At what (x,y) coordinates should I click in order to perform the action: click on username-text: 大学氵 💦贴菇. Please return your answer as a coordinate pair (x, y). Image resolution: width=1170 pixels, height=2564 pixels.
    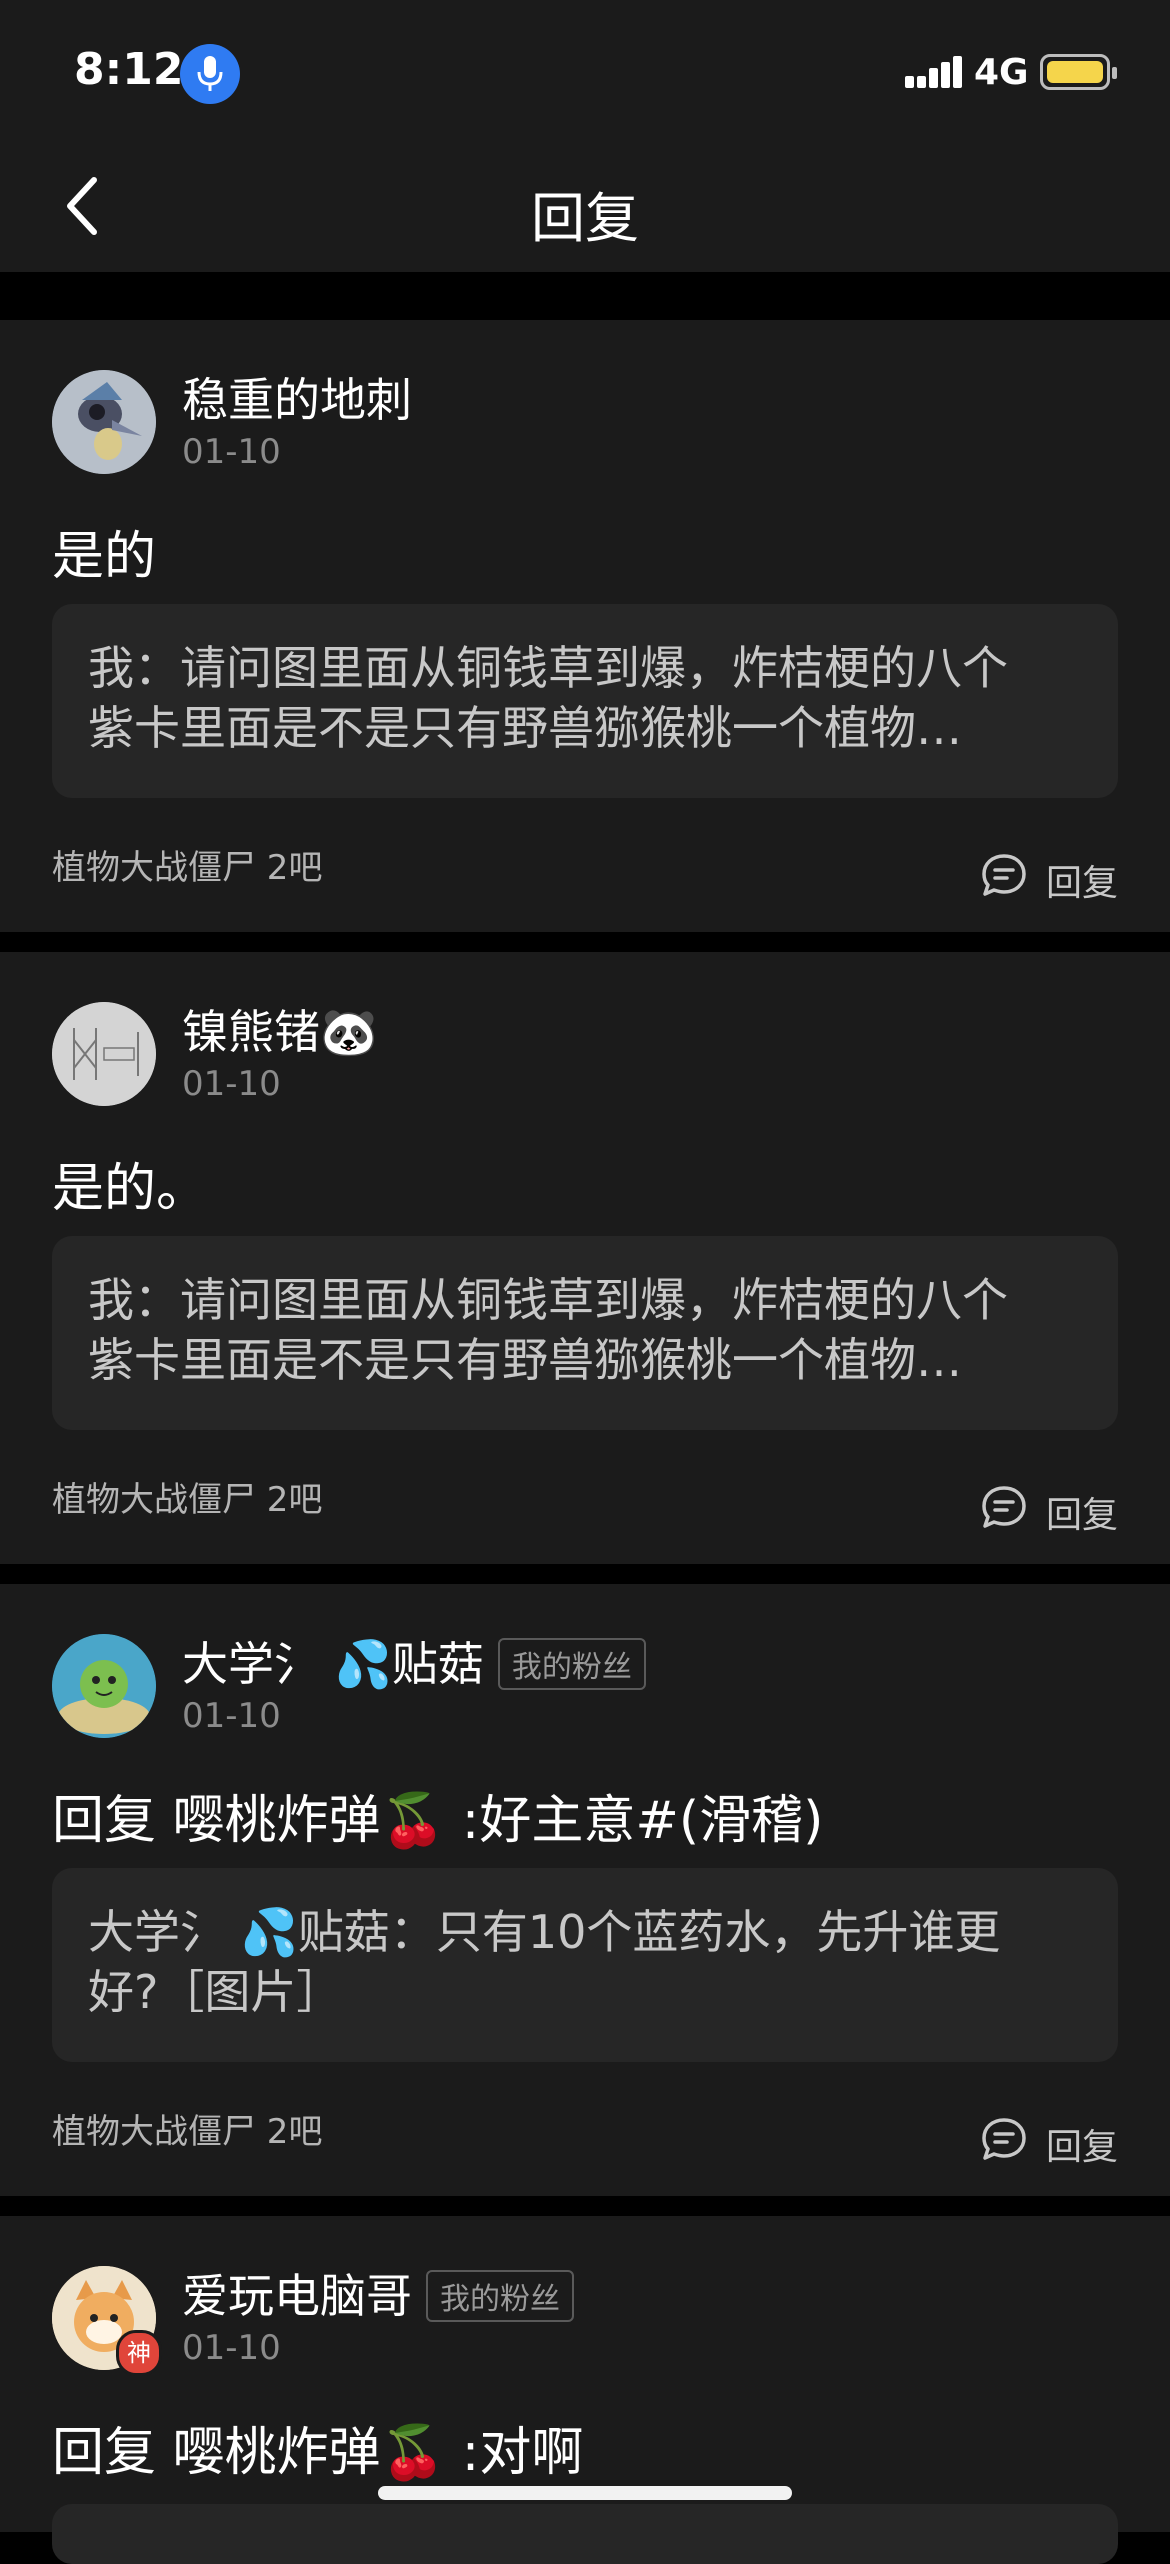
    Looking at the image, I should click on (333, 1664).